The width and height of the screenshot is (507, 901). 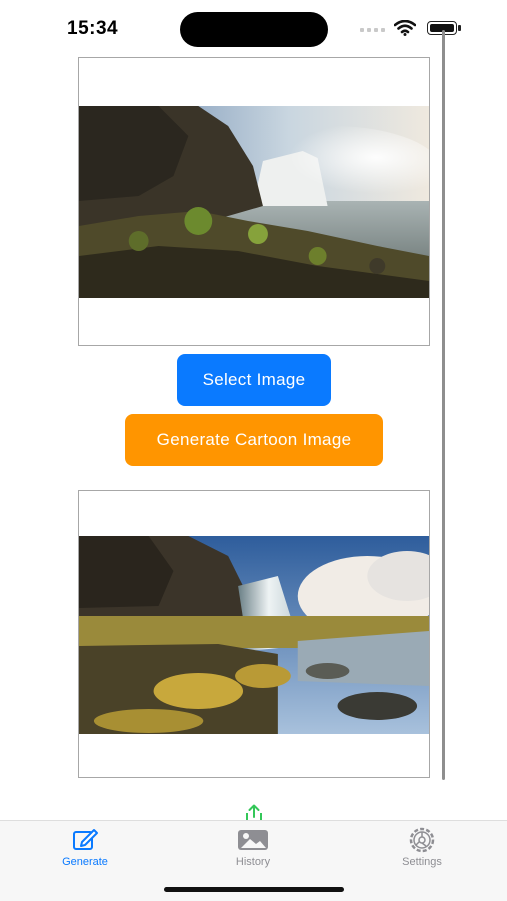 I want to click on edit-icon, so click(x=85, y=840).